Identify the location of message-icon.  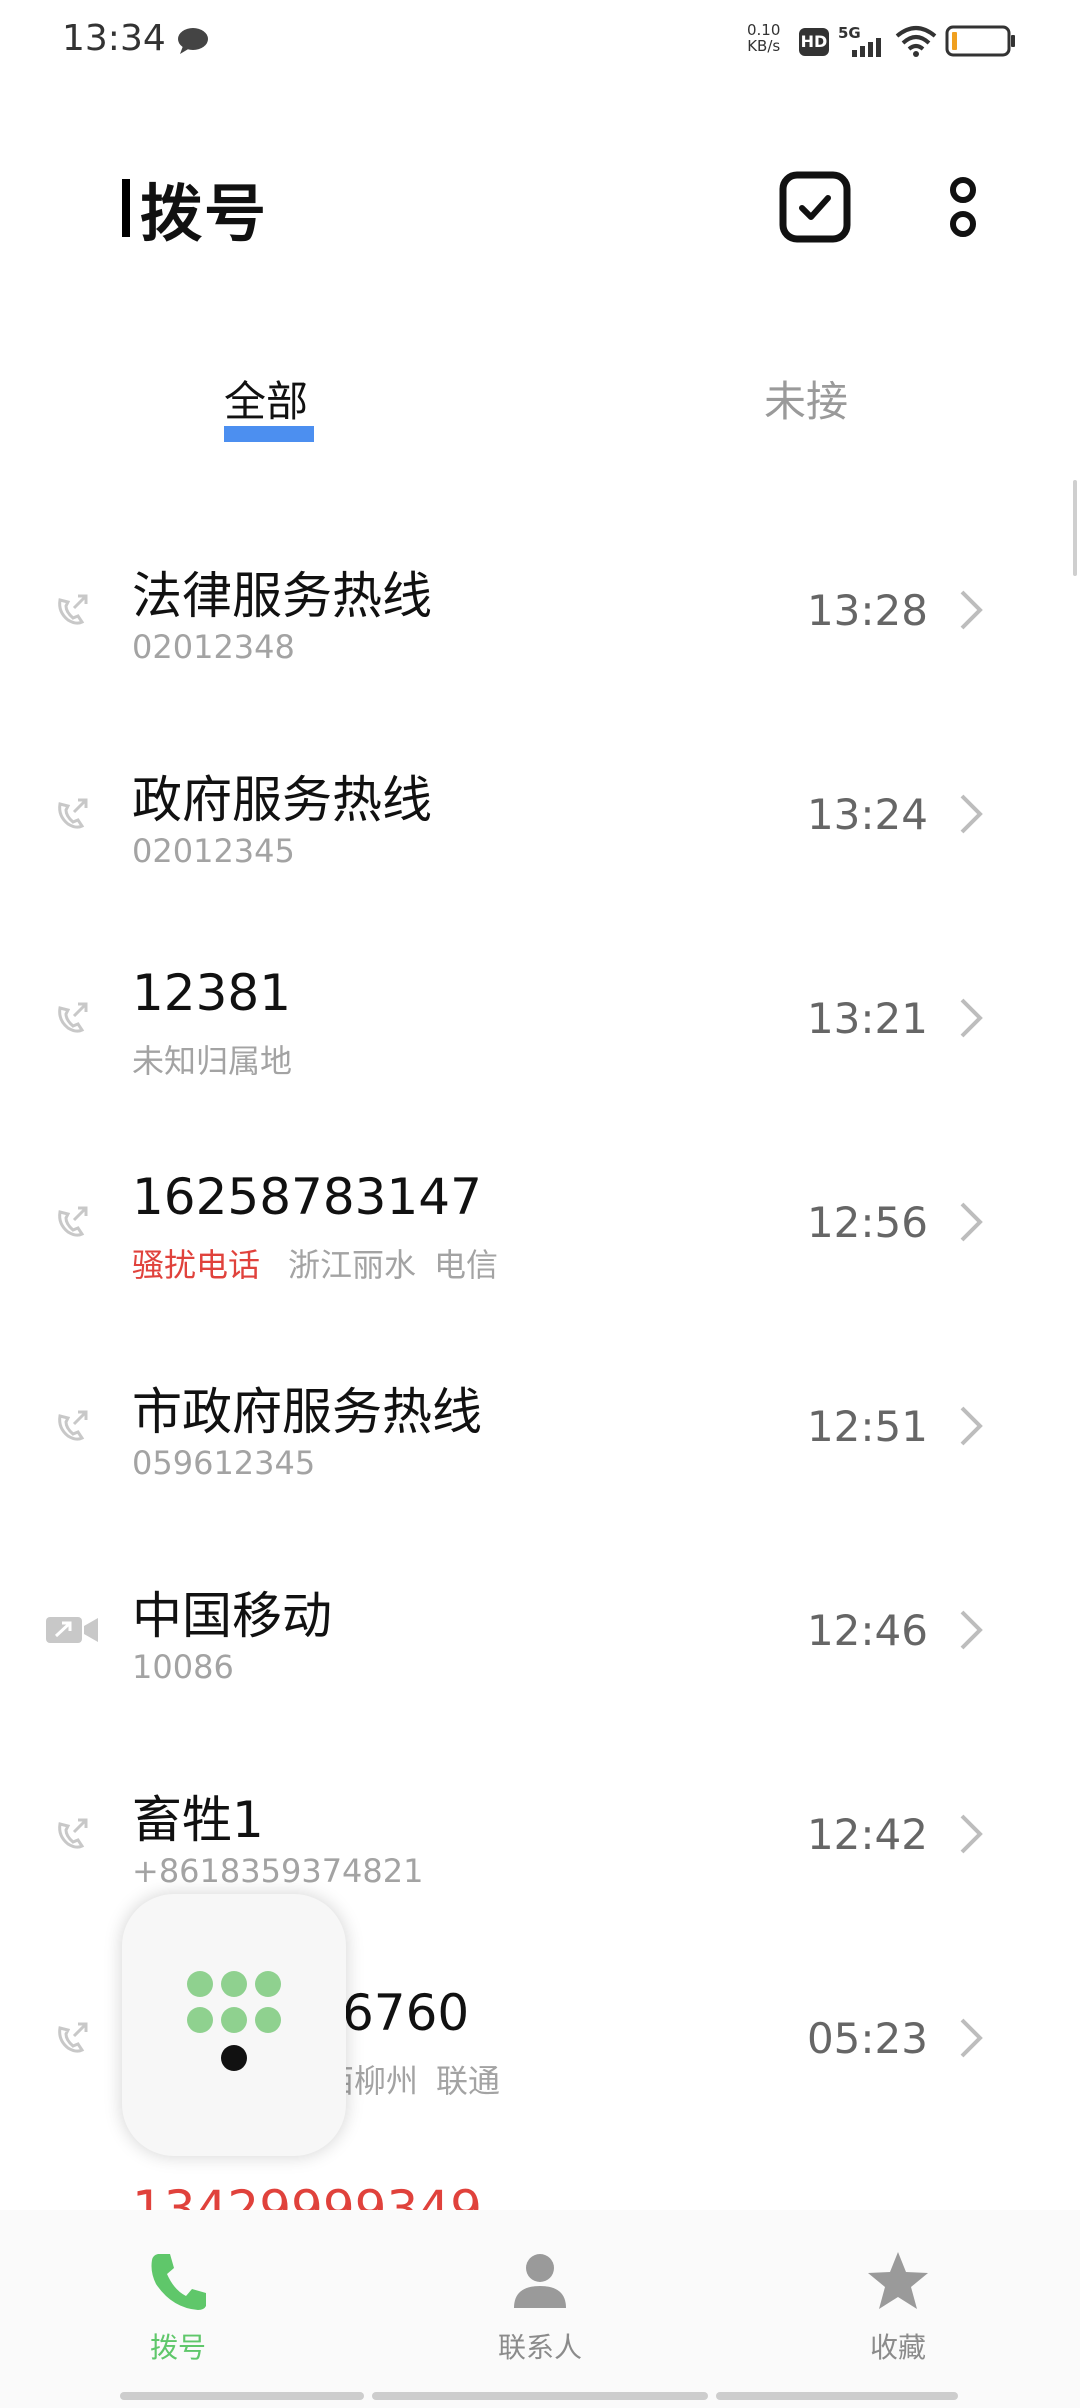
(193, 41).